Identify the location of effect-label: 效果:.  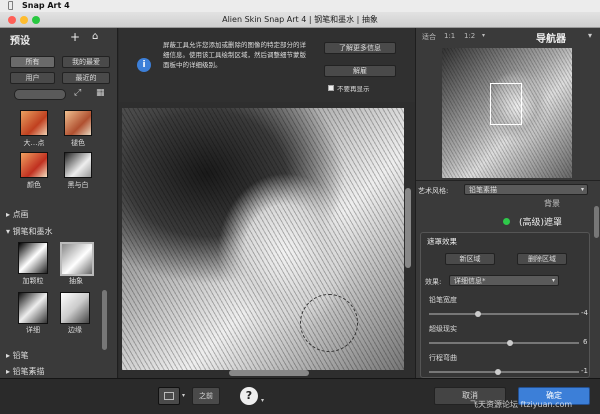
(433, 282).